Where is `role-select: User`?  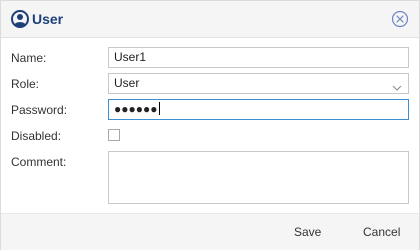
role-select: User is located at coordinates (258, 83).